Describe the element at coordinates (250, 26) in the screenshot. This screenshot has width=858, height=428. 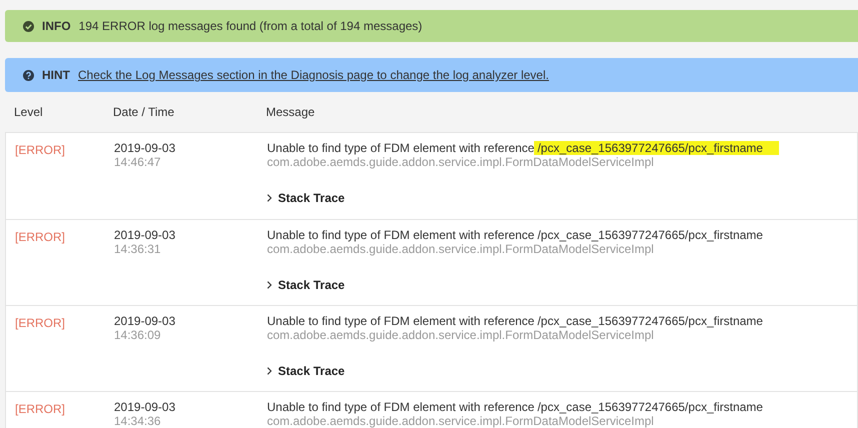
I see `banner-text: 194 ERROR log messages found (from a total of 194 messages)` at that location.